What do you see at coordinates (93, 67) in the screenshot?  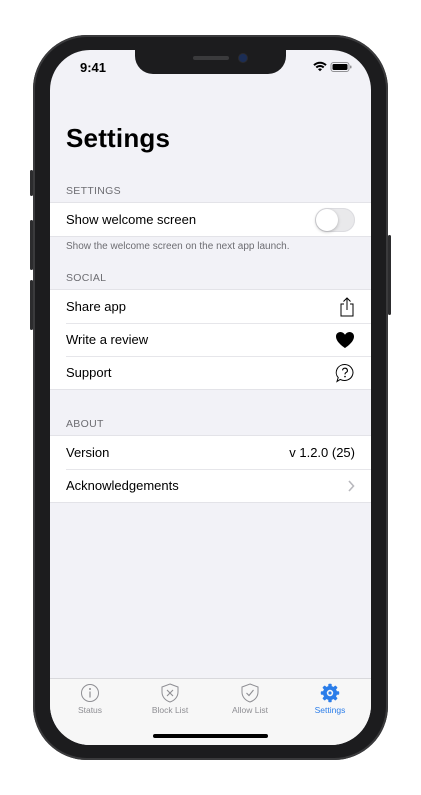 I see `status-time: 9:41` at bounding box center [93, 67].